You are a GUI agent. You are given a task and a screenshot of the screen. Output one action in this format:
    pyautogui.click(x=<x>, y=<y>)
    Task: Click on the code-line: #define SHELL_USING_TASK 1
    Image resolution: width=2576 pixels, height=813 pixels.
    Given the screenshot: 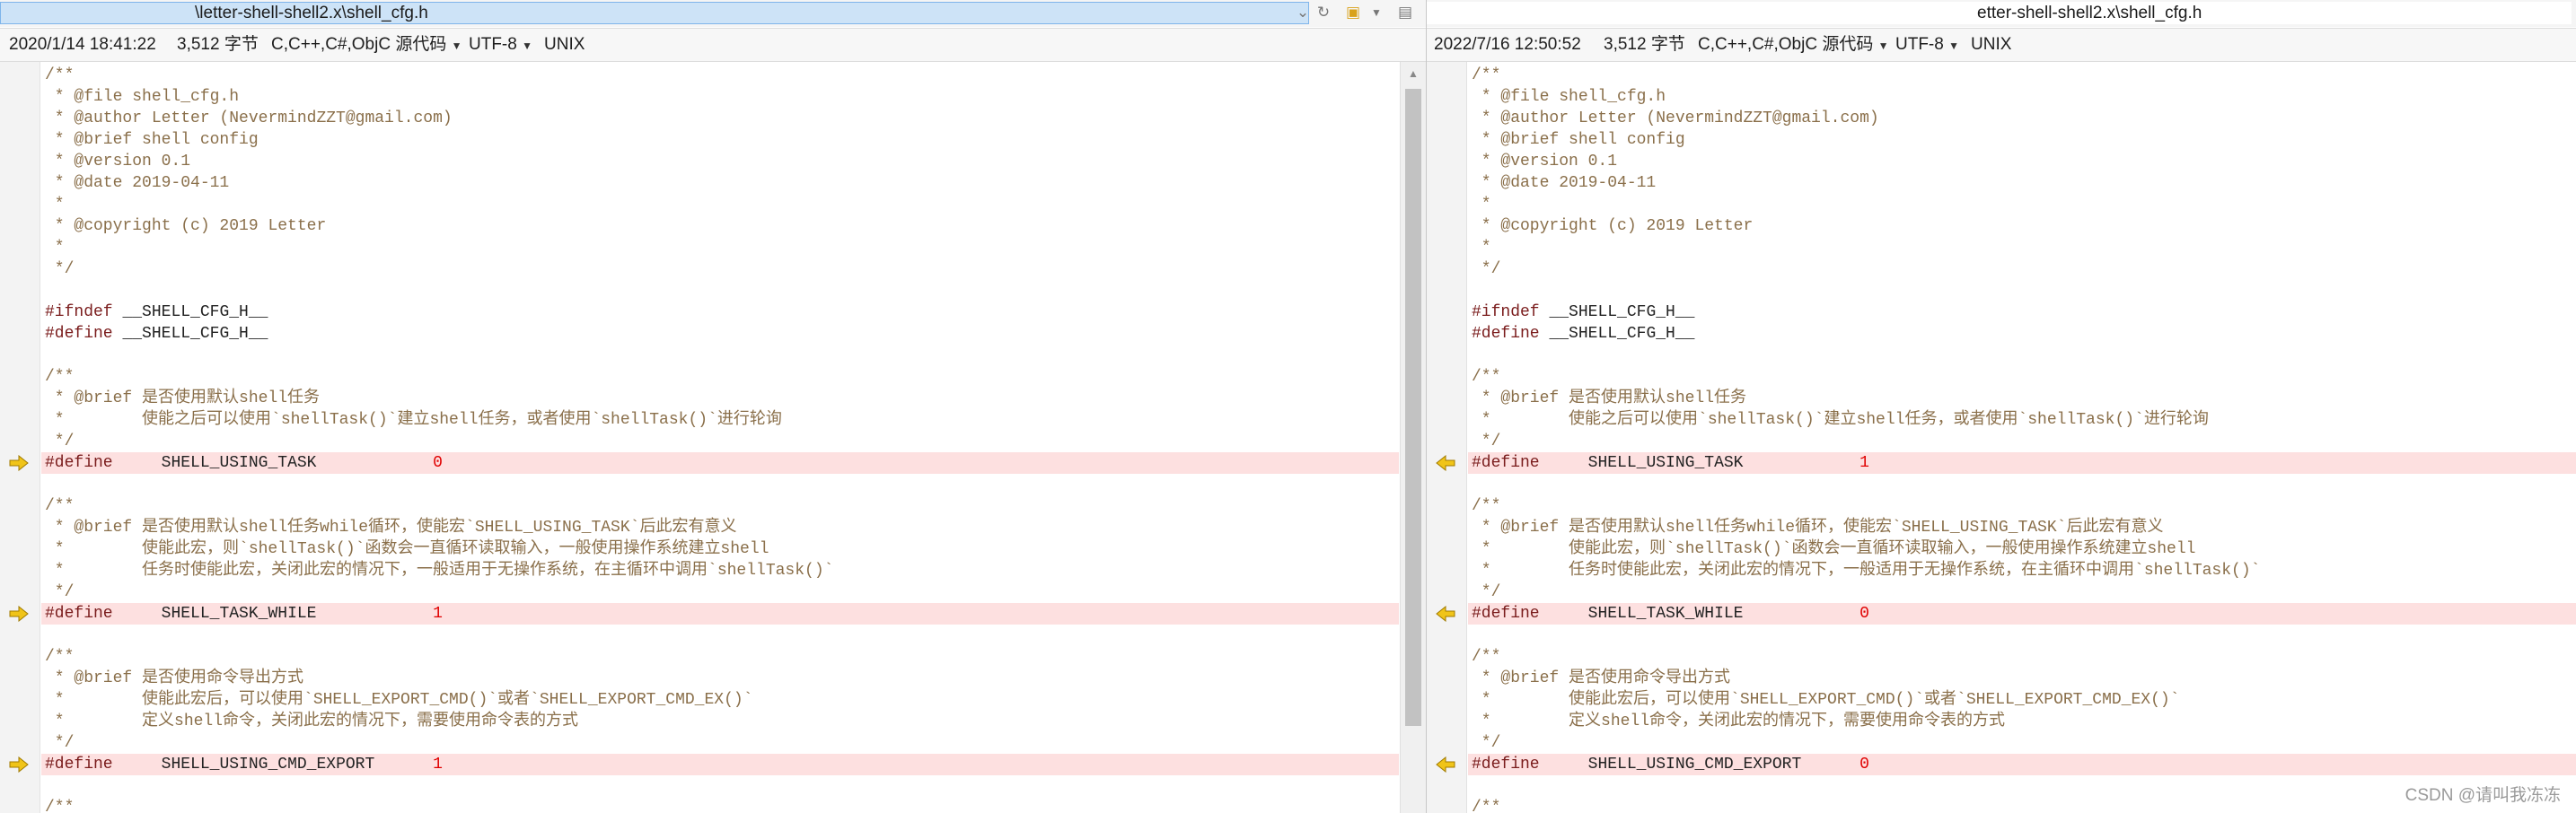 What is the action you would take?
    pyautogui.click(x=2022, y=463)
    